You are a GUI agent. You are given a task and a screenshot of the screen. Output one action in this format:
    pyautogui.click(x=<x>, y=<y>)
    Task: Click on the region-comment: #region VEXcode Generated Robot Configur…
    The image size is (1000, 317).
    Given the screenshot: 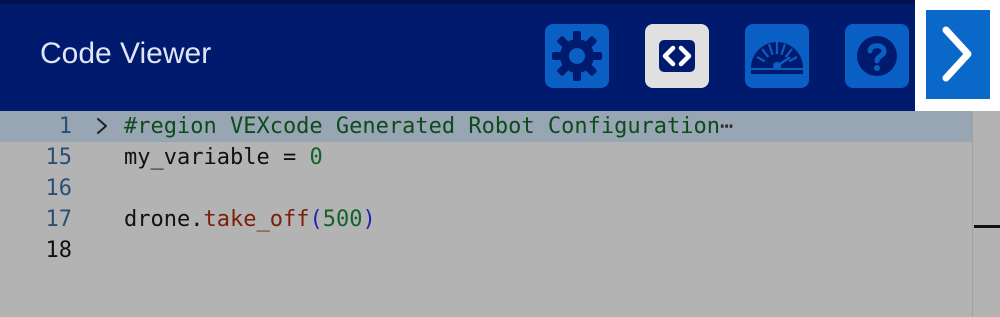 What is the action you would take?
    pyautogui.click(x=422, y=126)
    